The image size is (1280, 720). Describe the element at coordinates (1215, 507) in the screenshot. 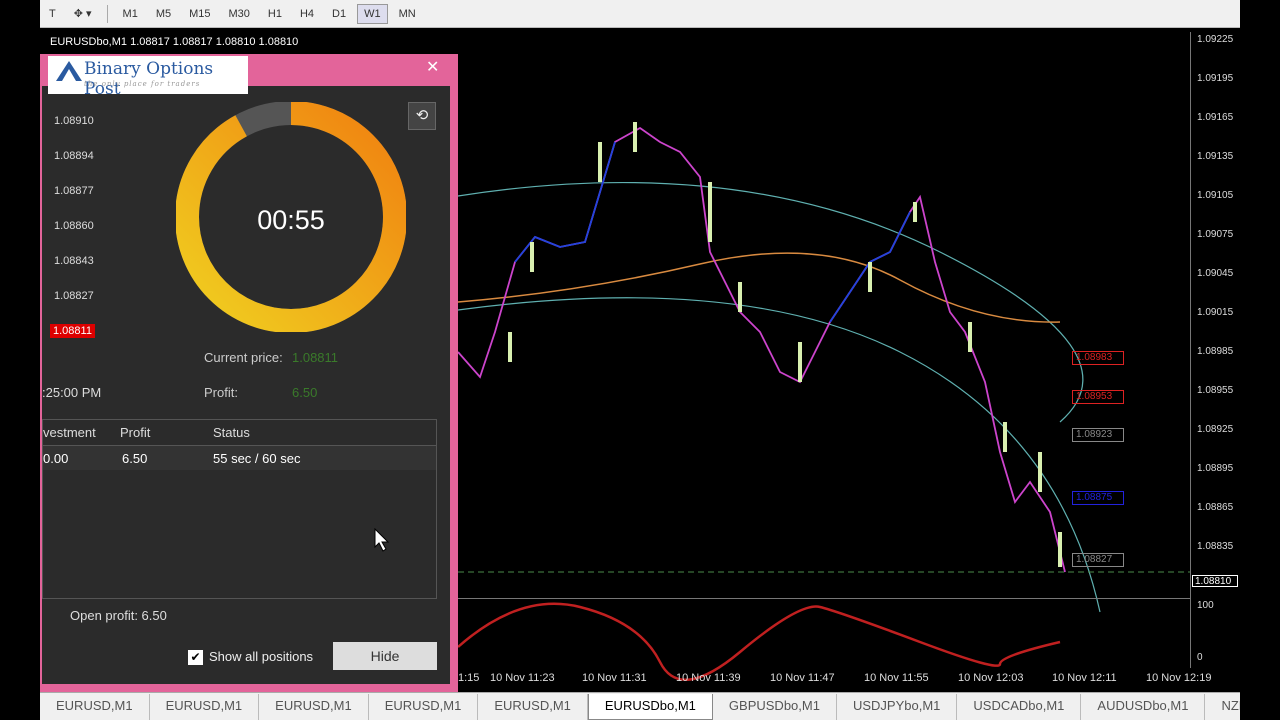

I see `price-tick: 1.08865` at that location.